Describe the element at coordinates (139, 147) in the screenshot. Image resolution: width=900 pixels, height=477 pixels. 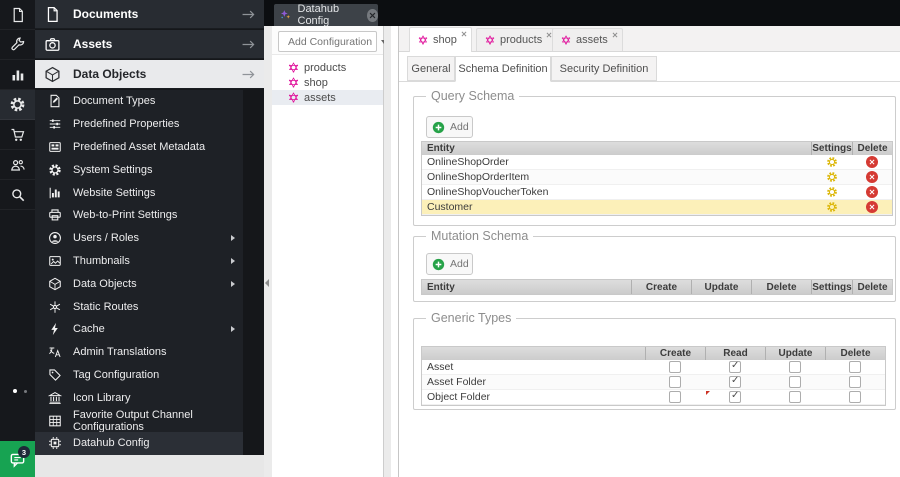
I see `menu-item-predefined-asset-metadata: Predefined Asset Metadata` at that location.